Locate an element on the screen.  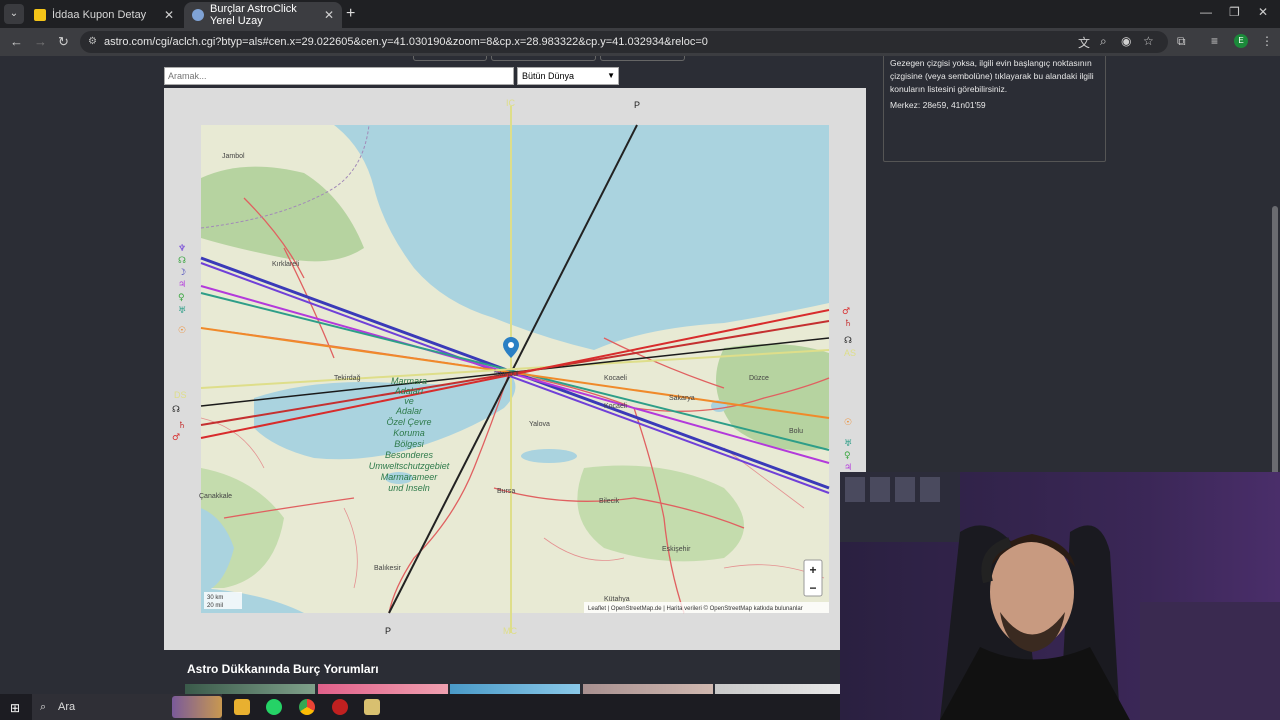
place-label: Sakarya is located at coordinates (682, 398).